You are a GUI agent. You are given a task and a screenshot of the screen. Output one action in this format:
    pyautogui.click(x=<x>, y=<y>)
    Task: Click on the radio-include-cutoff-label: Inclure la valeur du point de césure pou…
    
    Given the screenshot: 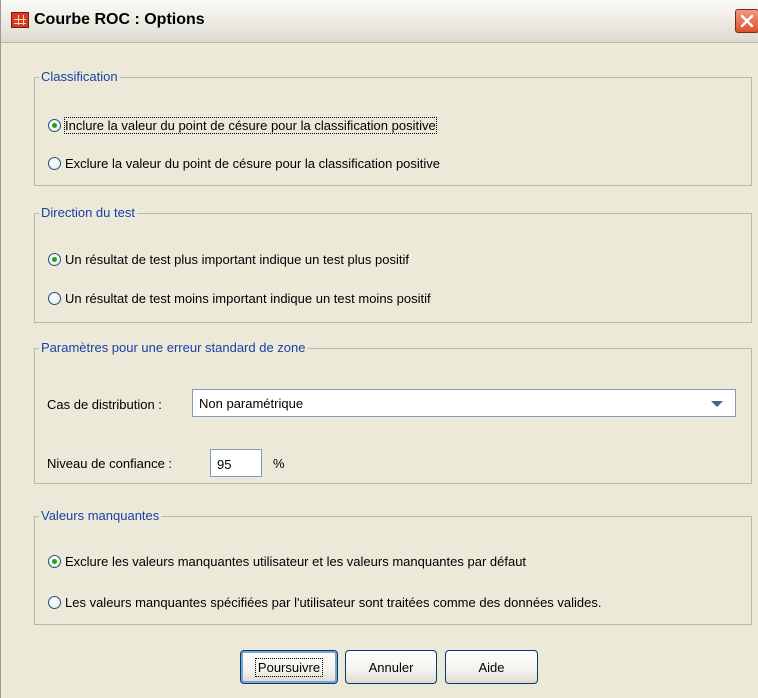 What is the action you would take?
    pyautogui.click(x=250, y=125)
    